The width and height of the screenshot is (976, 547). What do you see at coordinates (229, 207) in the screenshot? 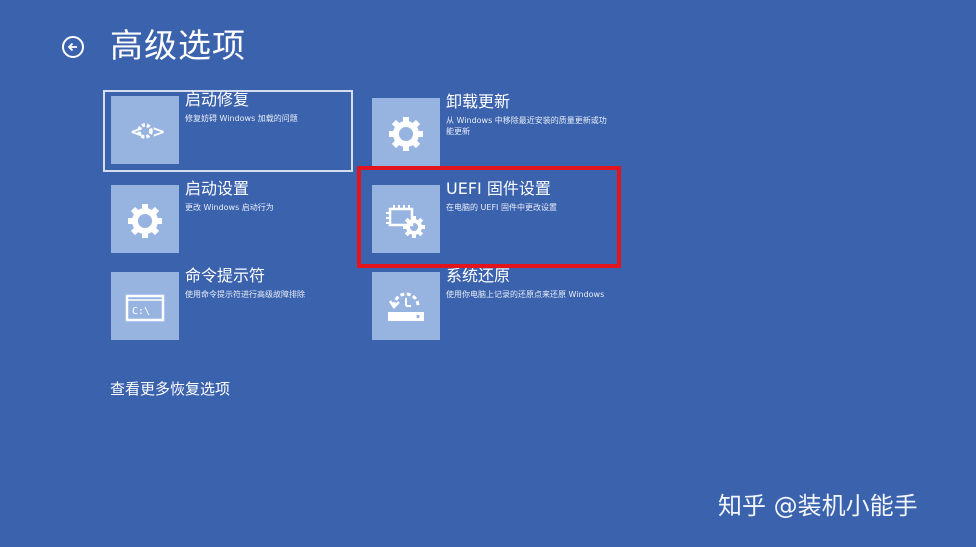
I see `option-description: 更改 Windows 启动行为` at bounding box center [229, 207].